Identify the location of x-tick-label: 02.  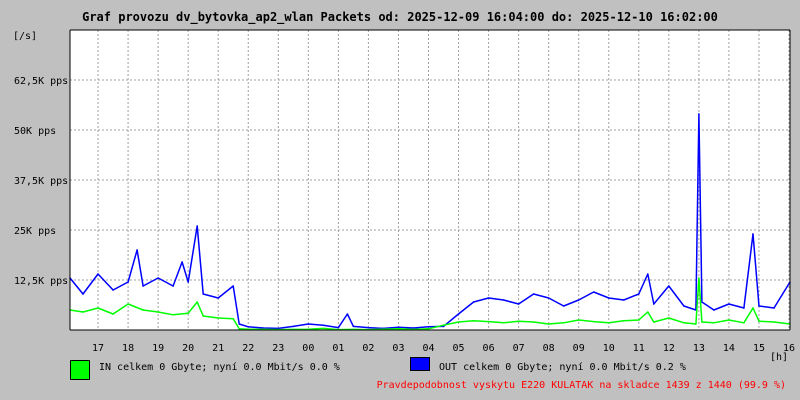
(368, 348).